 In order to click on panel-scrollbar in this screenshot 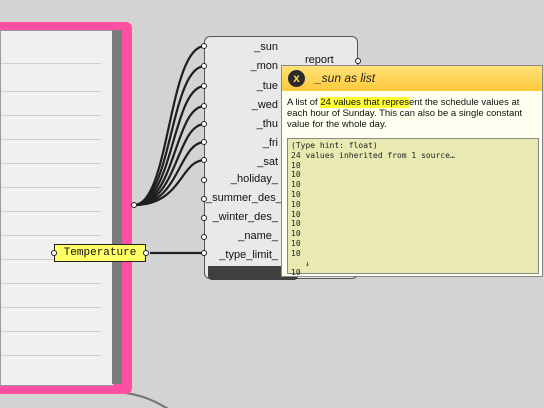, I will do `click(117, 207)`.